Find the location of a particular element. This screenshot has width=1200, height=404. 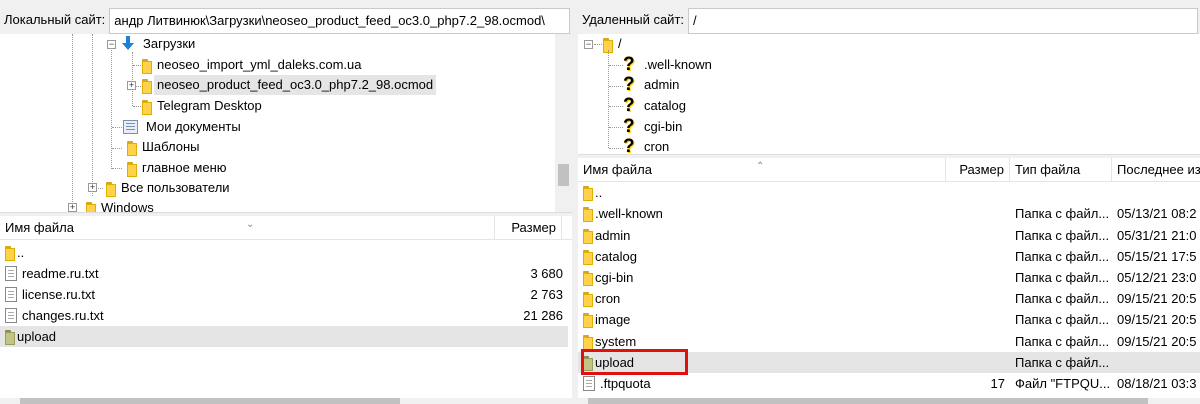

file-size: 2 763 is located at coordinates (546, 294).